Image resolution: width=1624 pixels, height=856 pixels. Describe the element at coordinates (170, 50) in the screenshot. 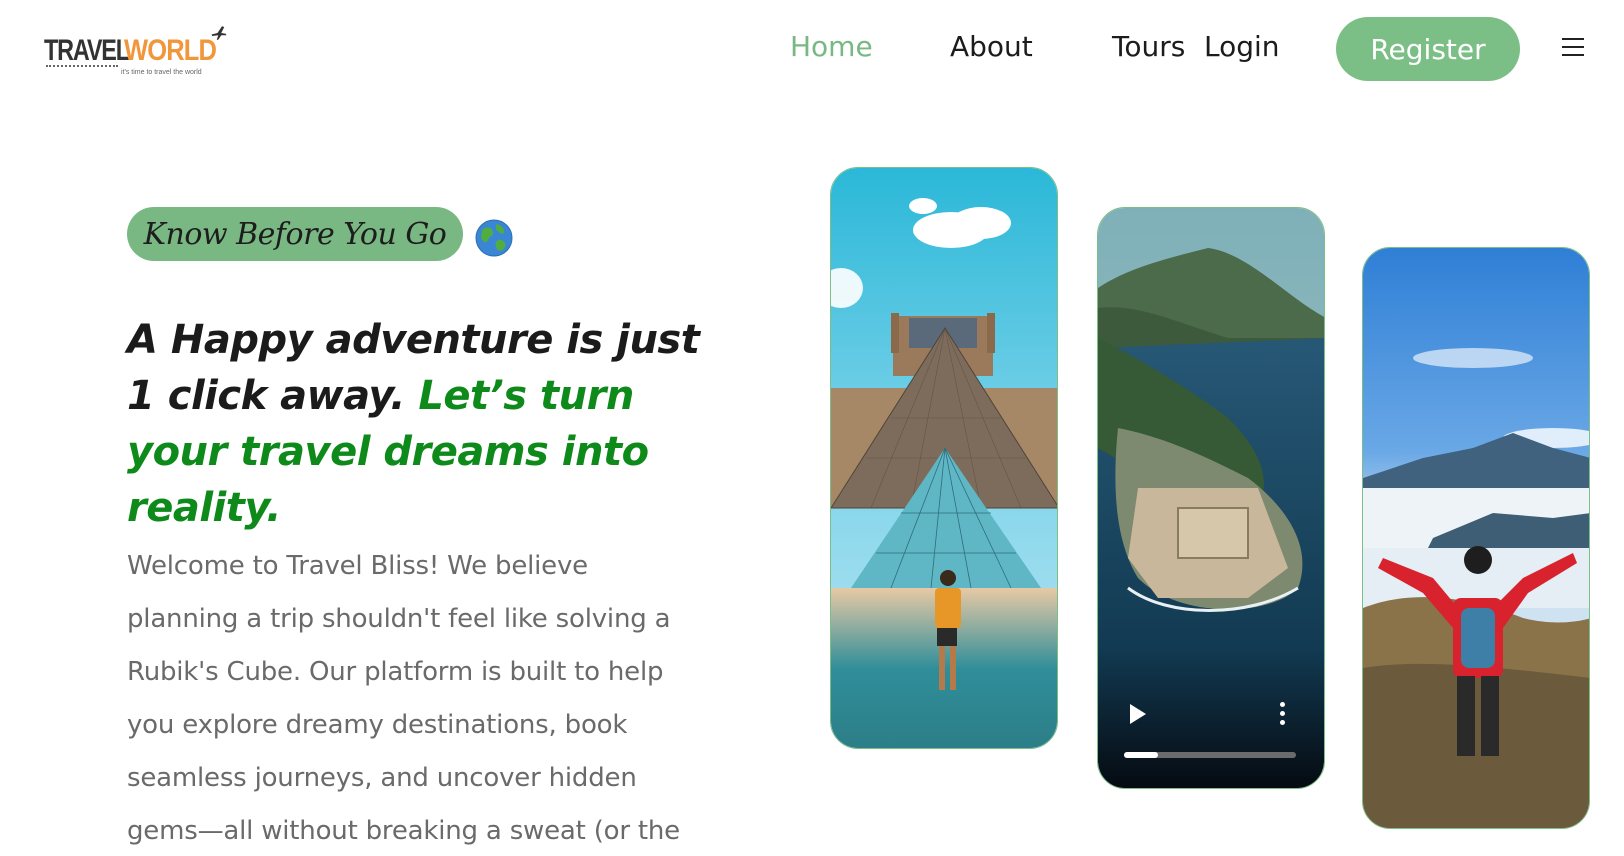

I see `logo-text-world: WORLD` at that location.